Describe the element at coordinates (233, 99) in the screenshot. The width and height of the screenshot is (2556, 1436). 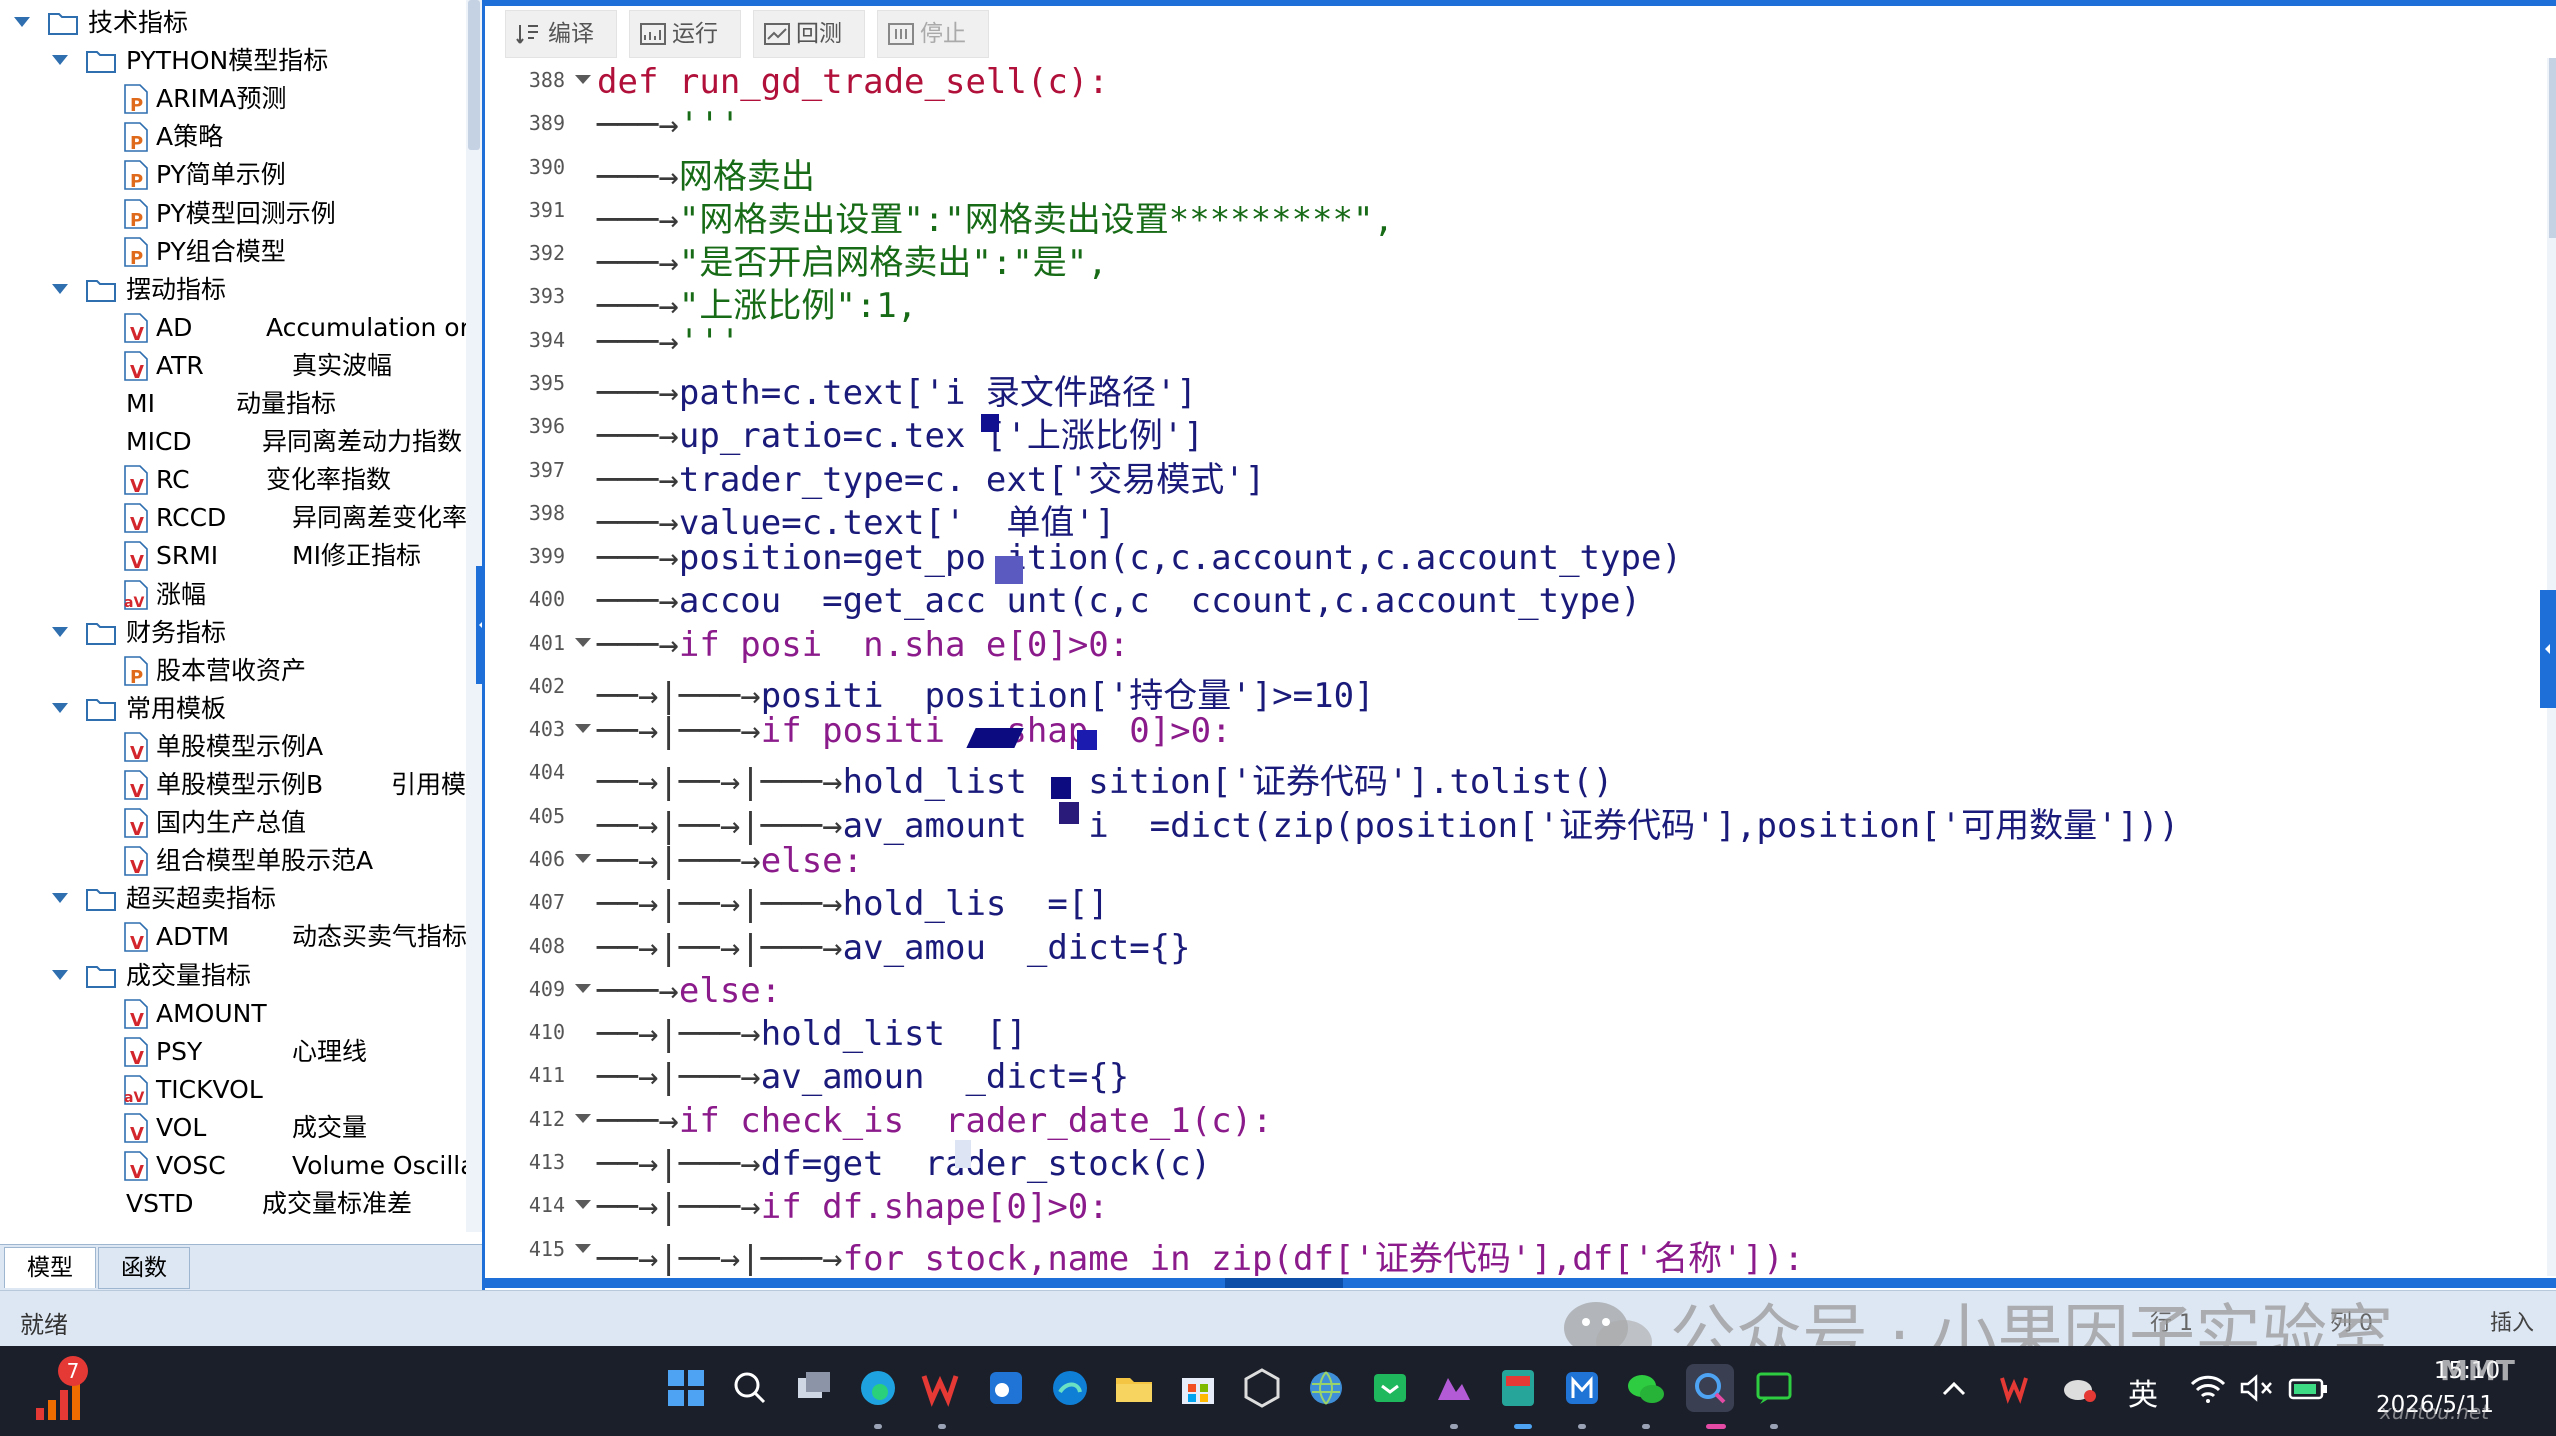
I see `tree-item: P ARIMA预测` at that location.